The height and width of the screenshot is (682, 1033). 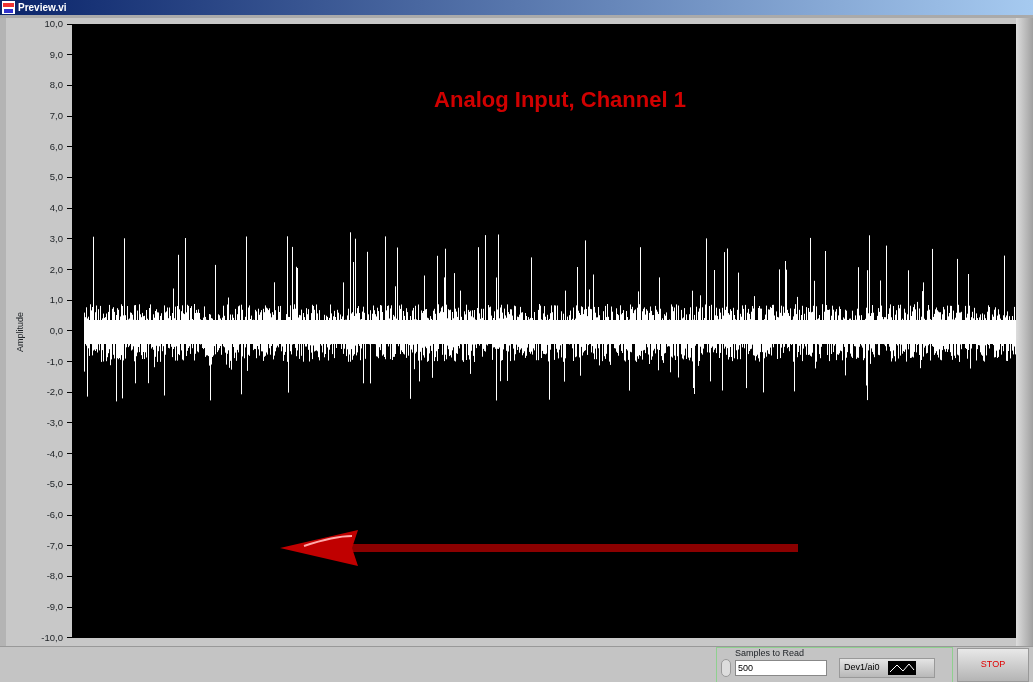 I want to click on tick-label: 0,0, so click(x=56, y=330).